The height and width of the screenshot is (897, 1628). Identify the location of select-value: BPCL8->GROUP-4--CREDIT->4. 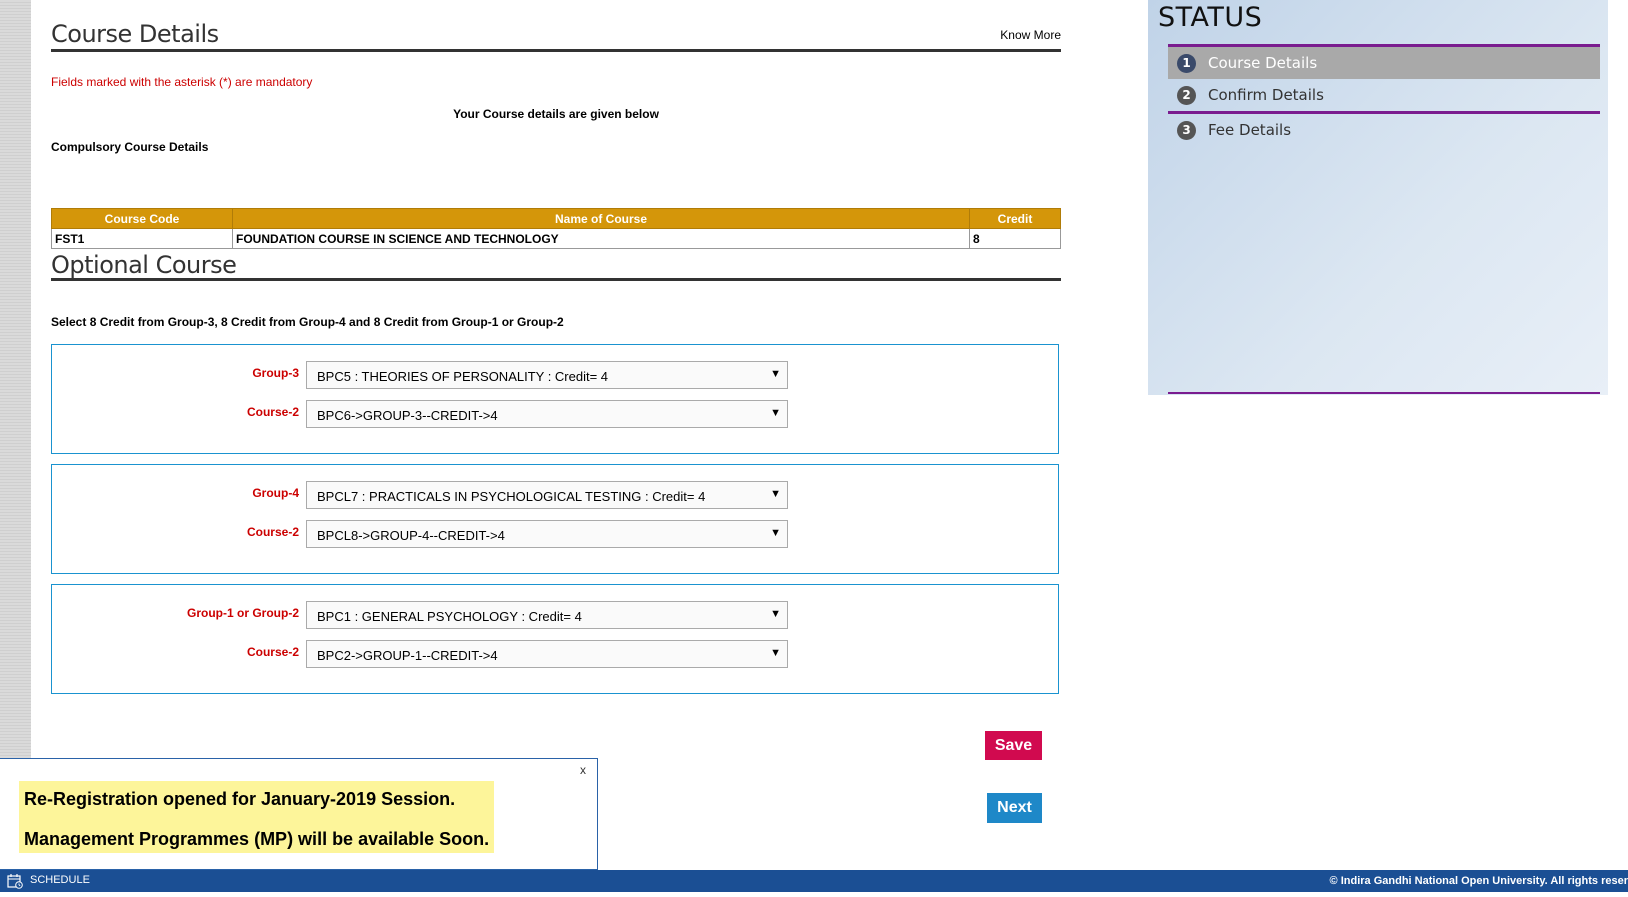
(411, 535).